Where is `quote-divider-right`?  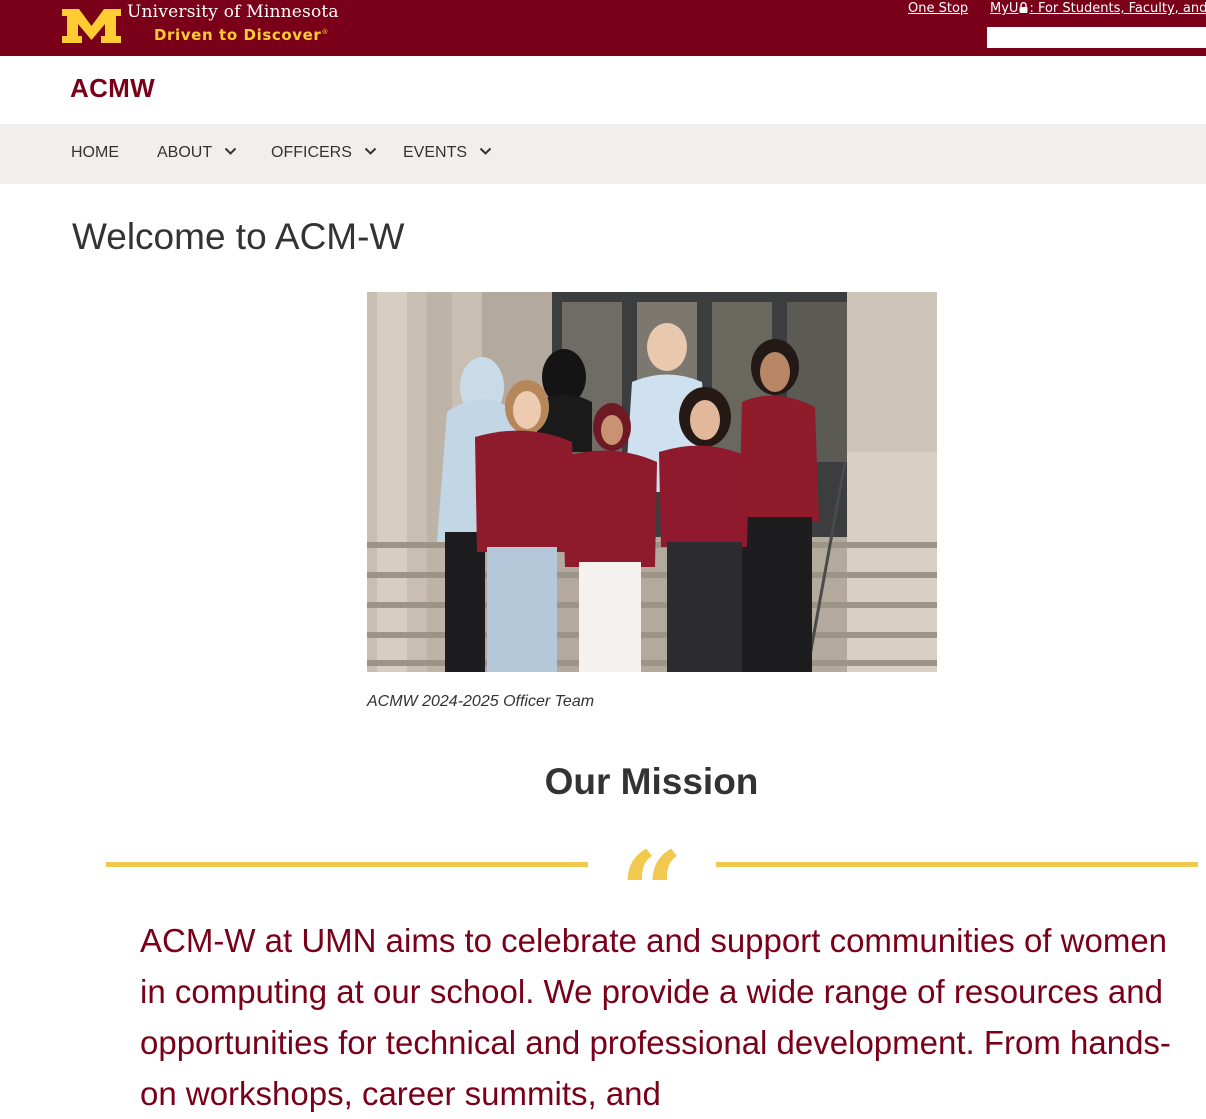
quote-divider-right is located at coordinates (957, 864).